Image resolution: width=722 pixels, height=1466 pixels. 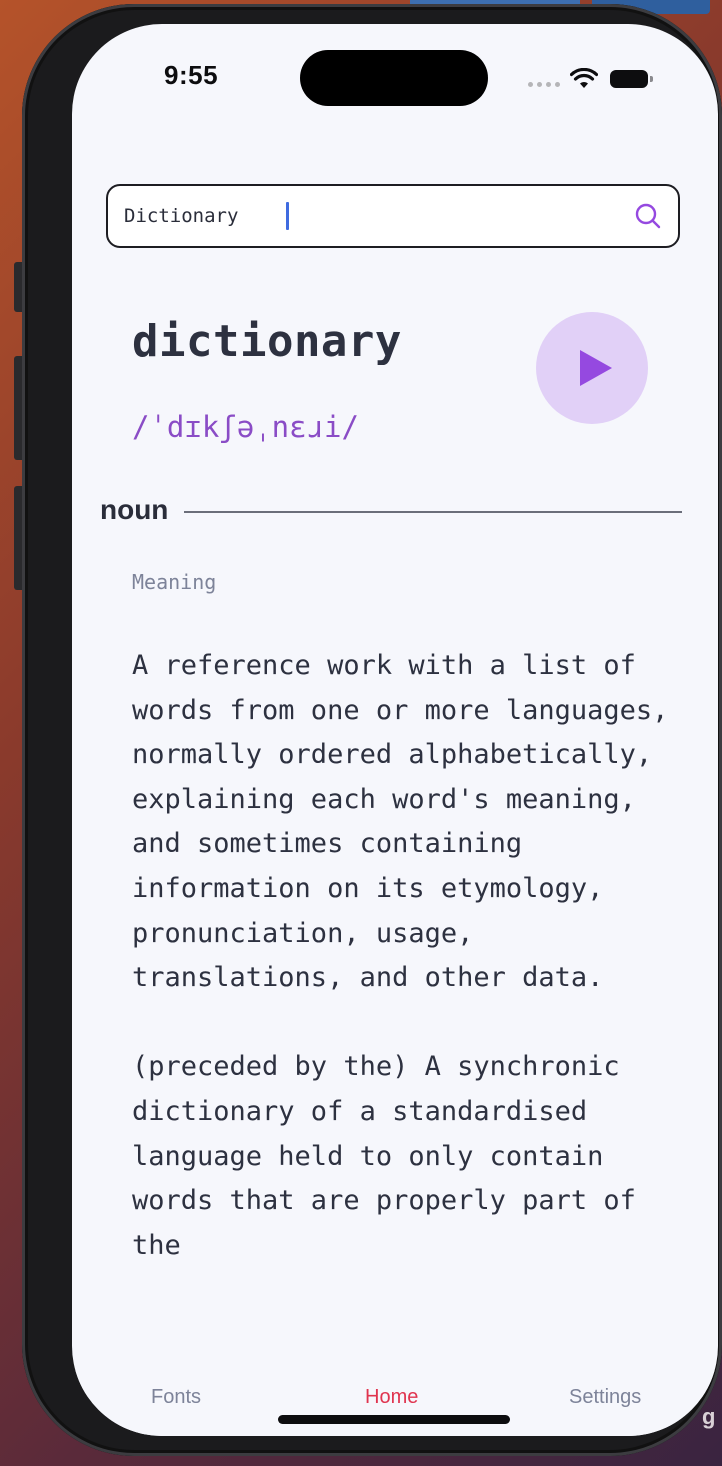 I want to click on cellular-signal-icon, so click(x=544, y=84).